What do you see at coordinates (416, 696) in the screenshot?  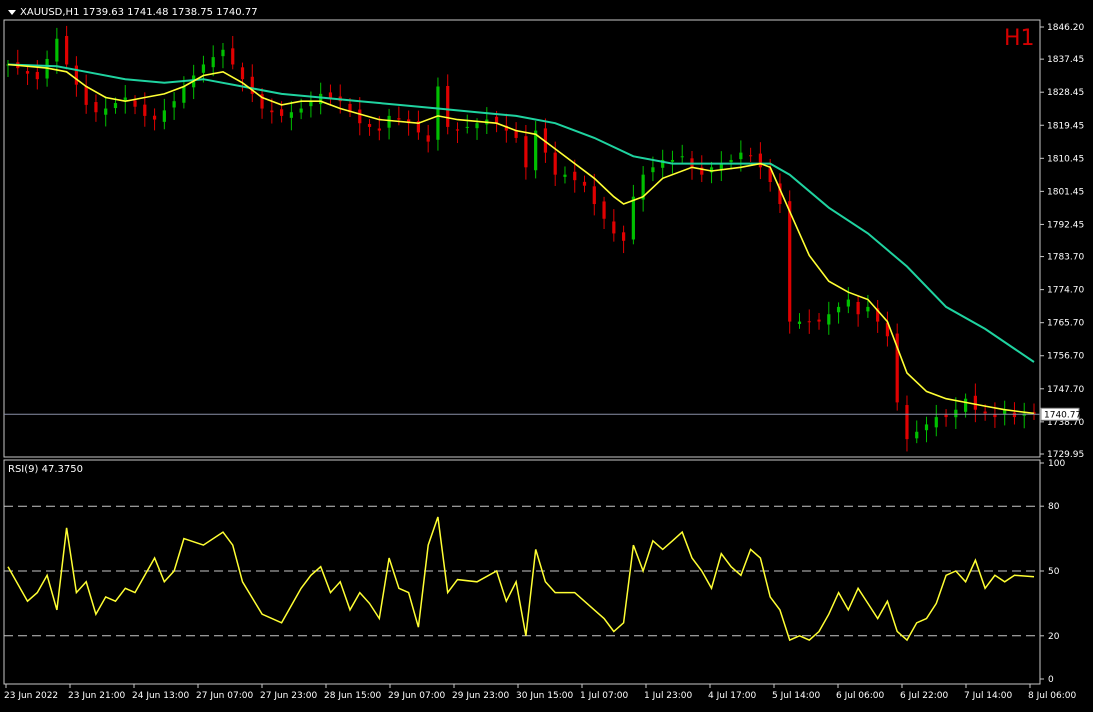 I see `time-tick-label: 29 Jun 07:00` at bounding box center [416, 696].